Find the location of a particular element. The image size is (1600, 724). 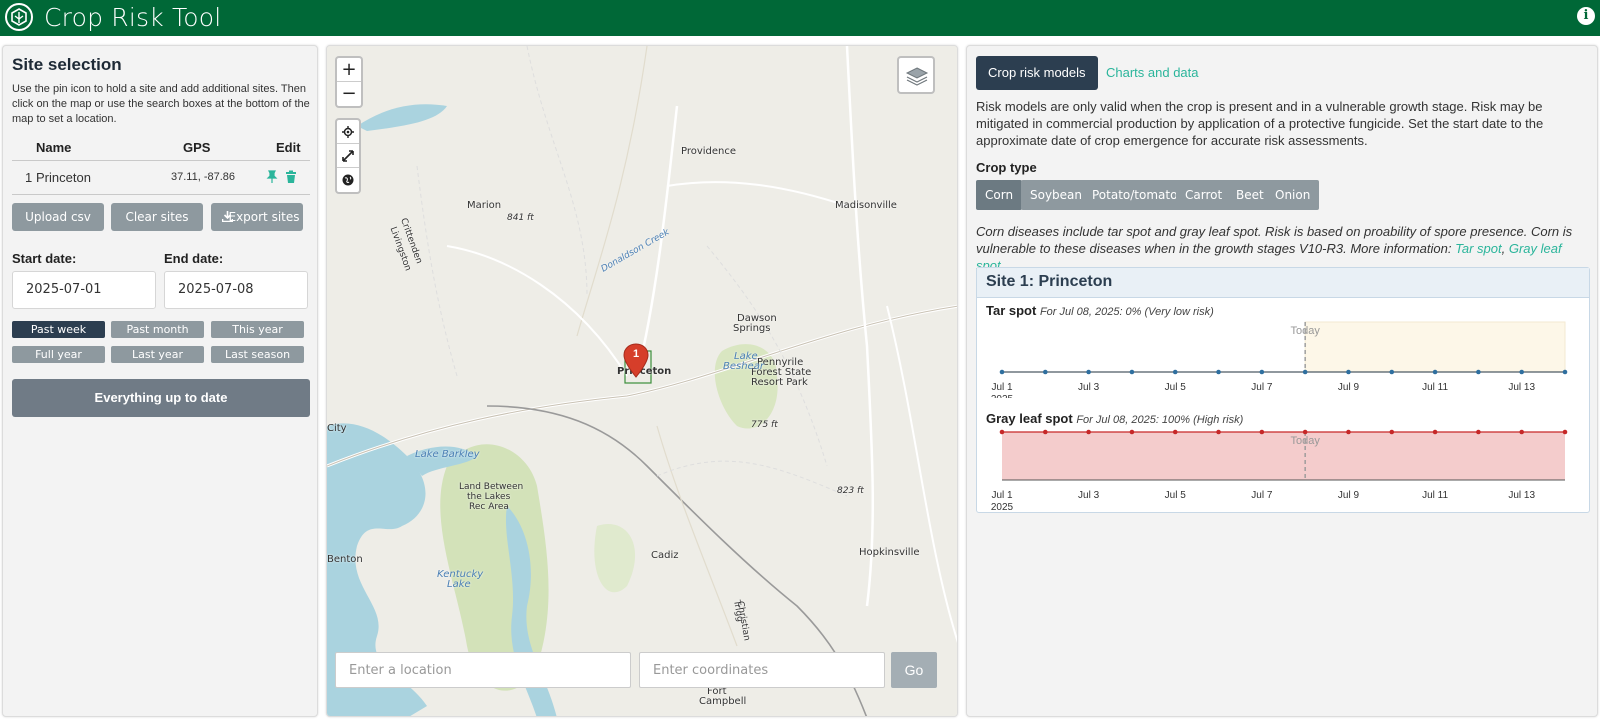

last-year-button: Last year is located at coordinates (157, 354).